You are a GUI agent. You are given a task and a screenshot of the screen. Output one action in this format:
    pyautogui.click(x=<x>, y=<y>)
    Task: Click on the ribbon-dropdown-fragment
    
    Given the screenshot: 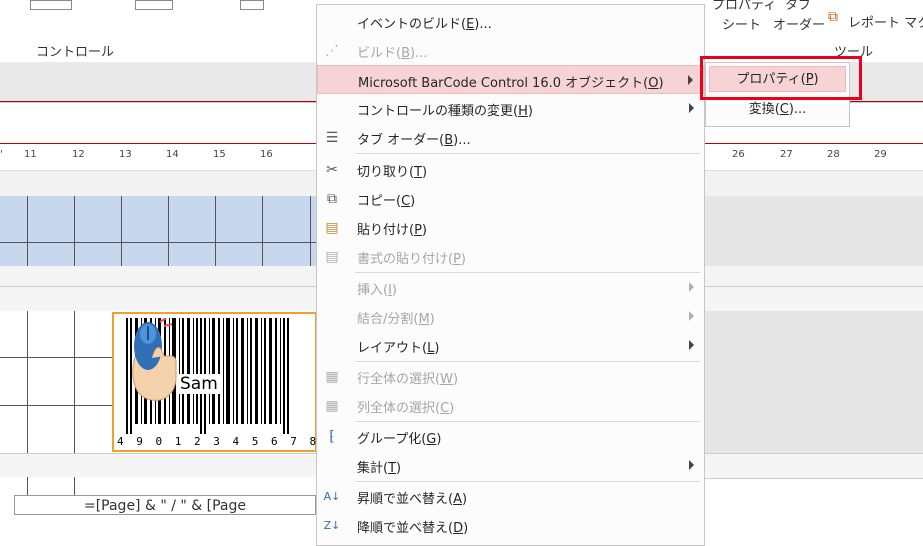 What is the action you would take?
    pyautogui.click(x=154, y=5)
    